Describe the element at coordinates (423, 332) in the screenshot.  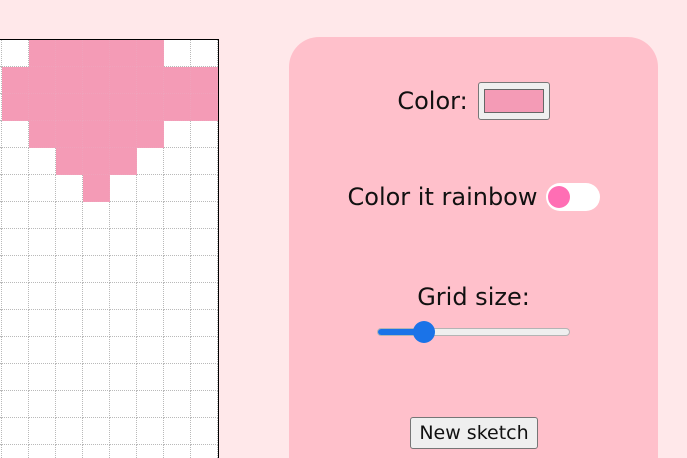
I see `slider-thumb` at that location.